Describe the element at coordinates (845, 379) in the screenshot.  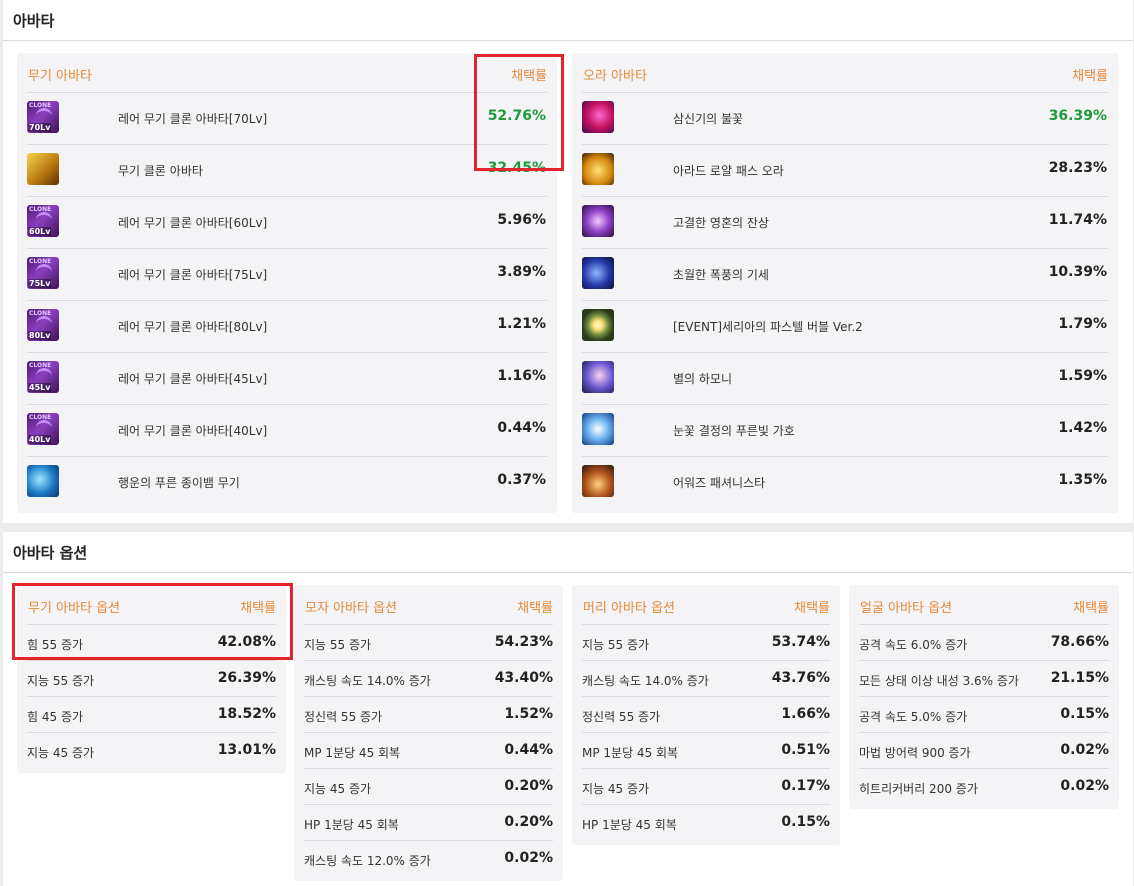
I see `aura-avatar-row: 별의 하모니 1.59%` at that location.